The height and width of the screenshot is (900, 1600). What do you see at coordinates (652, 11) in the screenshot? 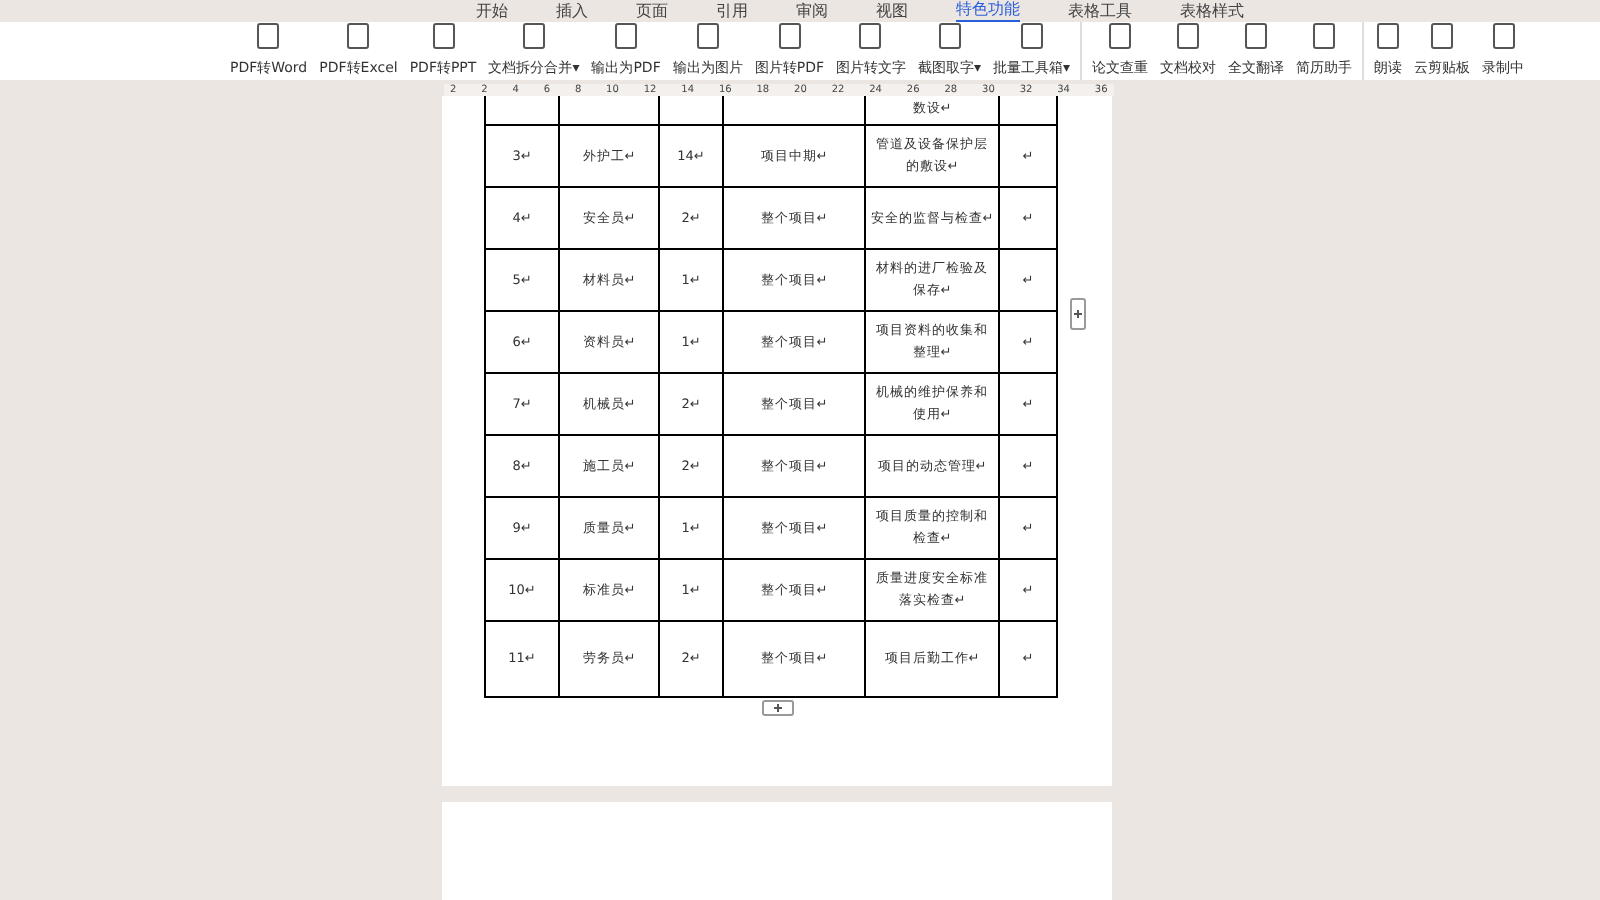
I see `menu-tab: 页面` at bounding box center [652, 11].